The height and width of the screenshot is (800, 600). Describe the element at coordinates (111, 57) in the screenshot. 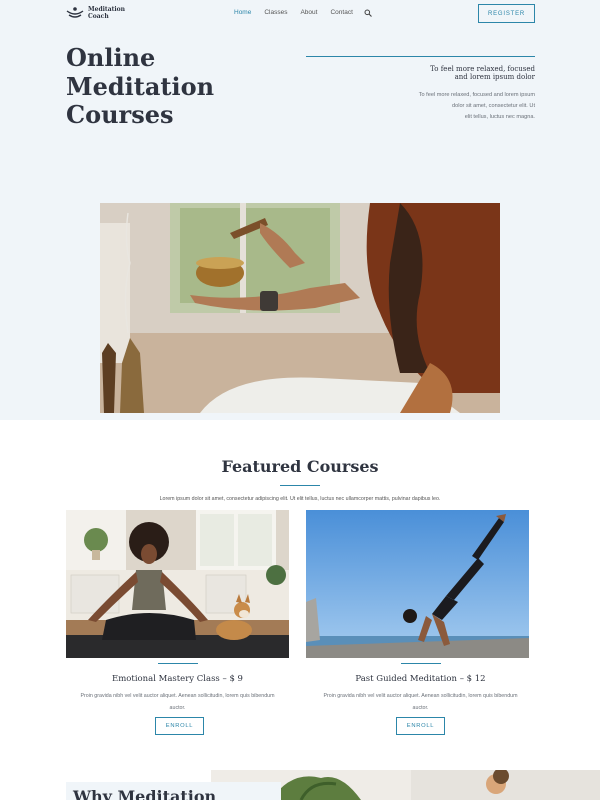

I see `title-line-1: Online` at that location.